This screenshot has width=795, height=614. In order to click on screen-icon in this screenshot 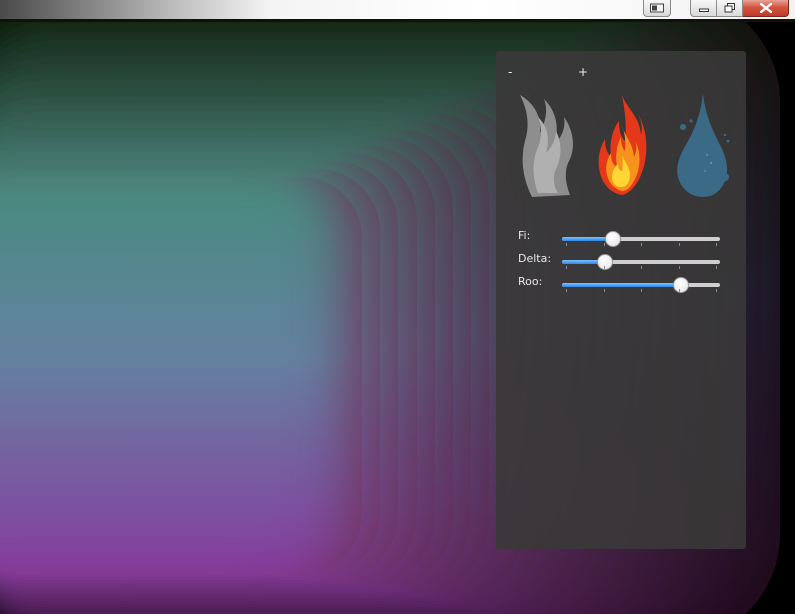, I will do `click(657, 8)`.